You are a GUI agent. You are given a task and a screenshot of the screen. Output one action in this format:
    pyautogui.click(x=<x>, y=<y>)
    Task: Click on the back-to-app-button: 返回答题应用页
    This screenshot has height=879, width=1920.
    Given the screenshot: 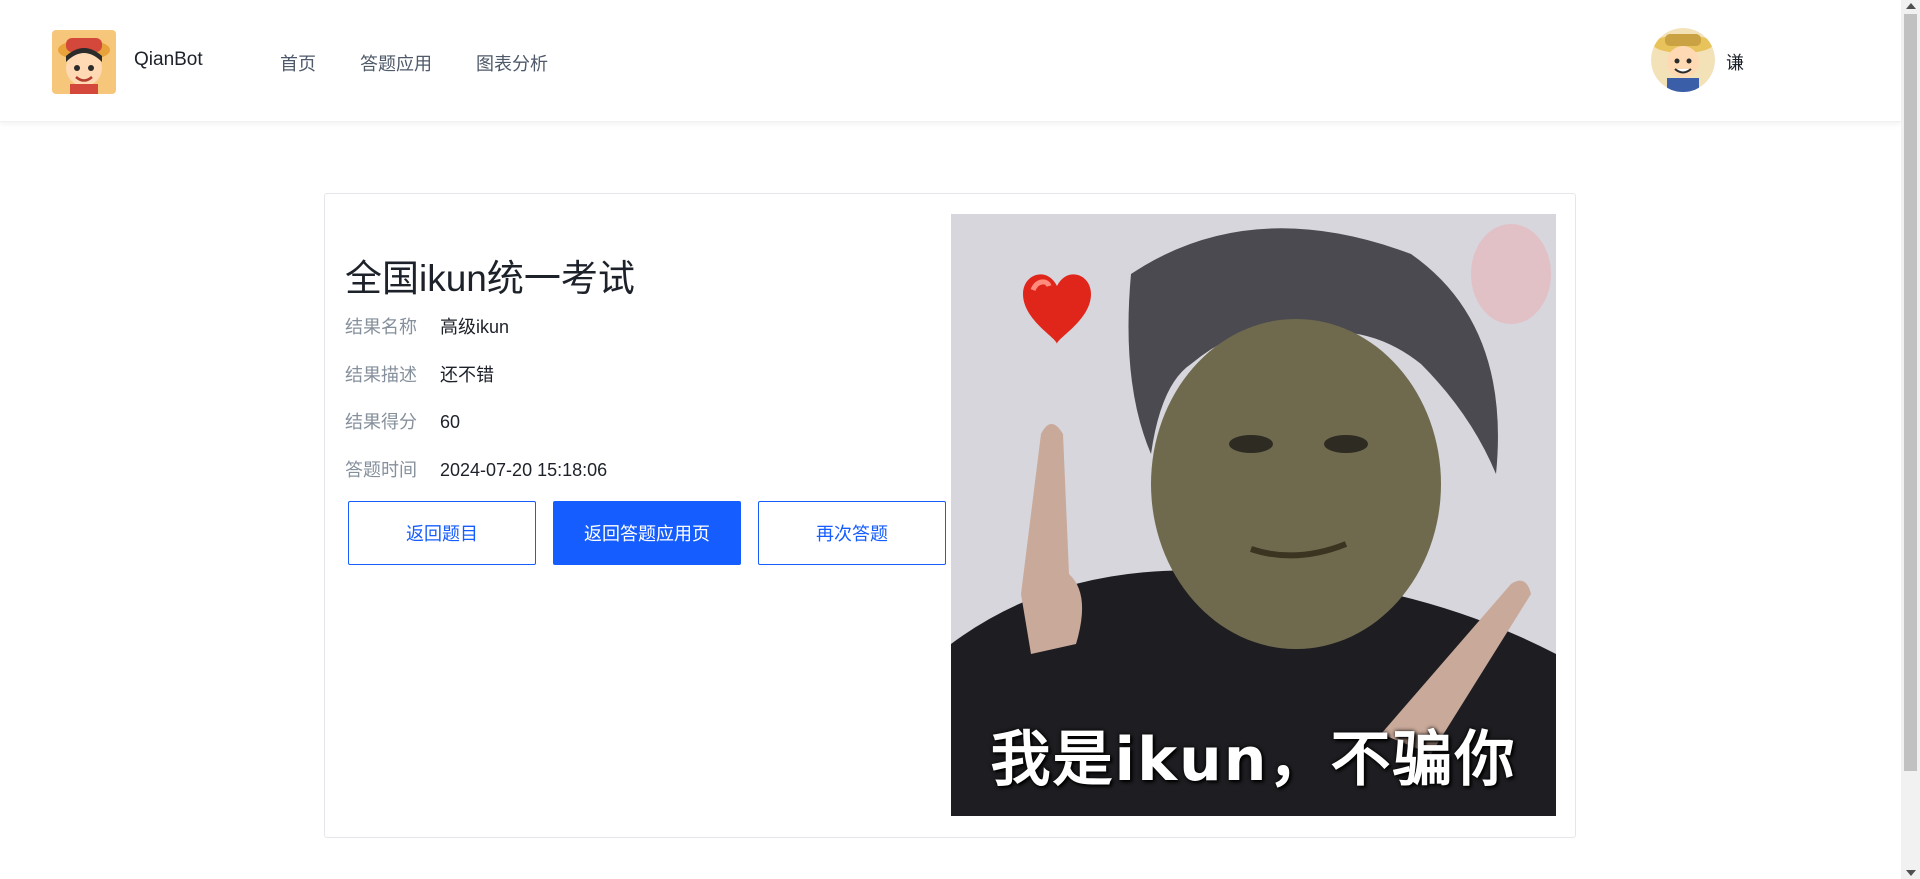 What is the action you would take?
    pyautogui.click(x=647, y=533)
    